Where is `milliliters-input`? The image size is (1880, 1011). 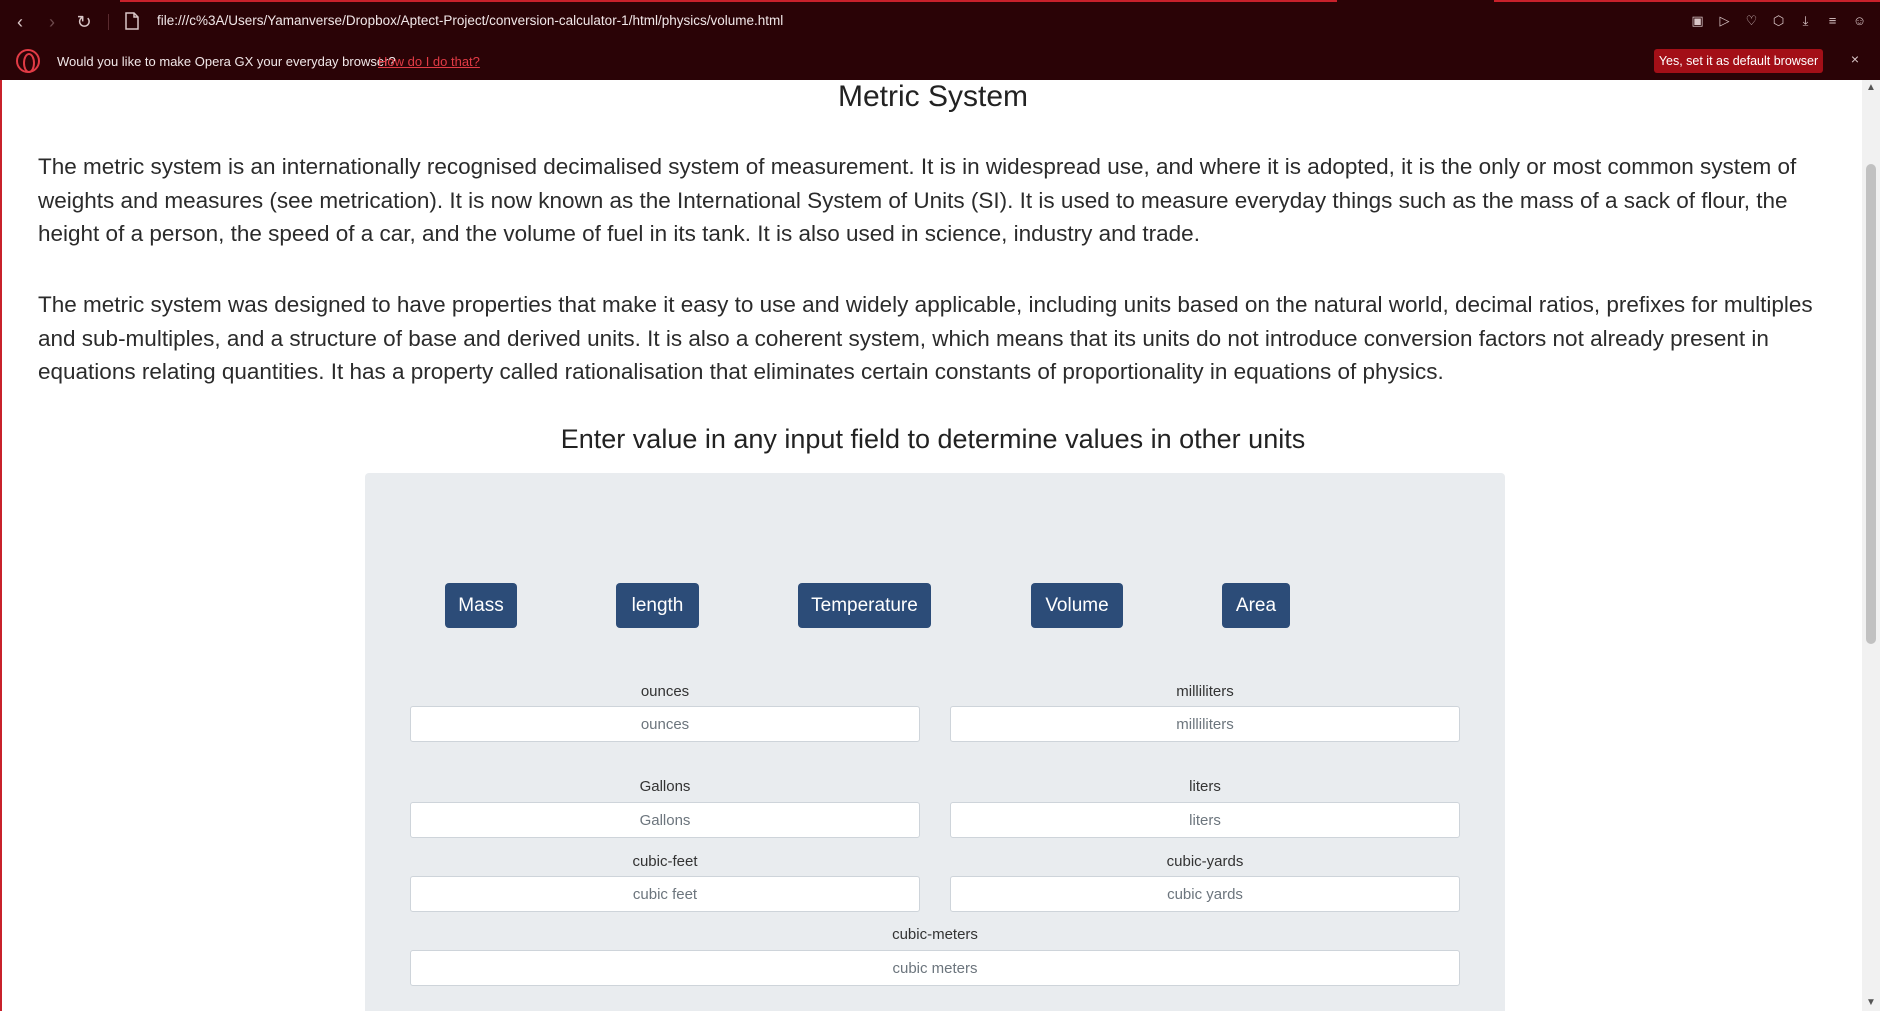
milliliters-input is located at coordinates (1205, 724).